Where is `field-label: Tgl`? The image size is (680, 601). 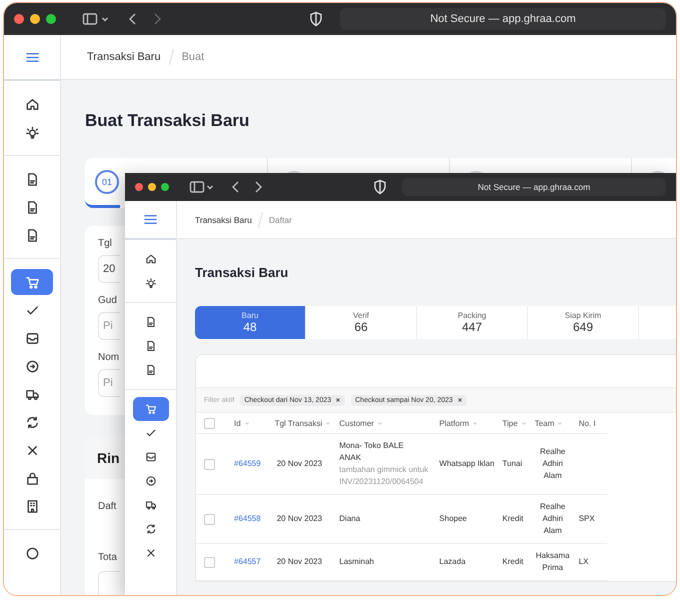 field-label: Tgl is located at coordinates (105, 243).